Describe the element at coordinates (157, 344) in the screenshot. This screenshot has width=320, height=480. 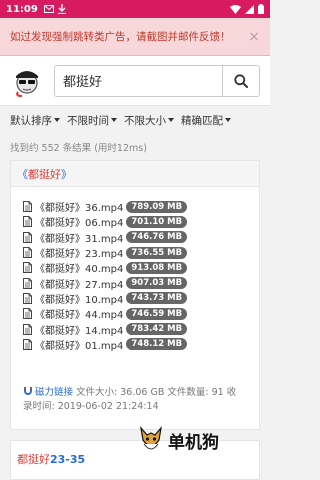
I see `file-size-badge: 748.12 MB` at that location.